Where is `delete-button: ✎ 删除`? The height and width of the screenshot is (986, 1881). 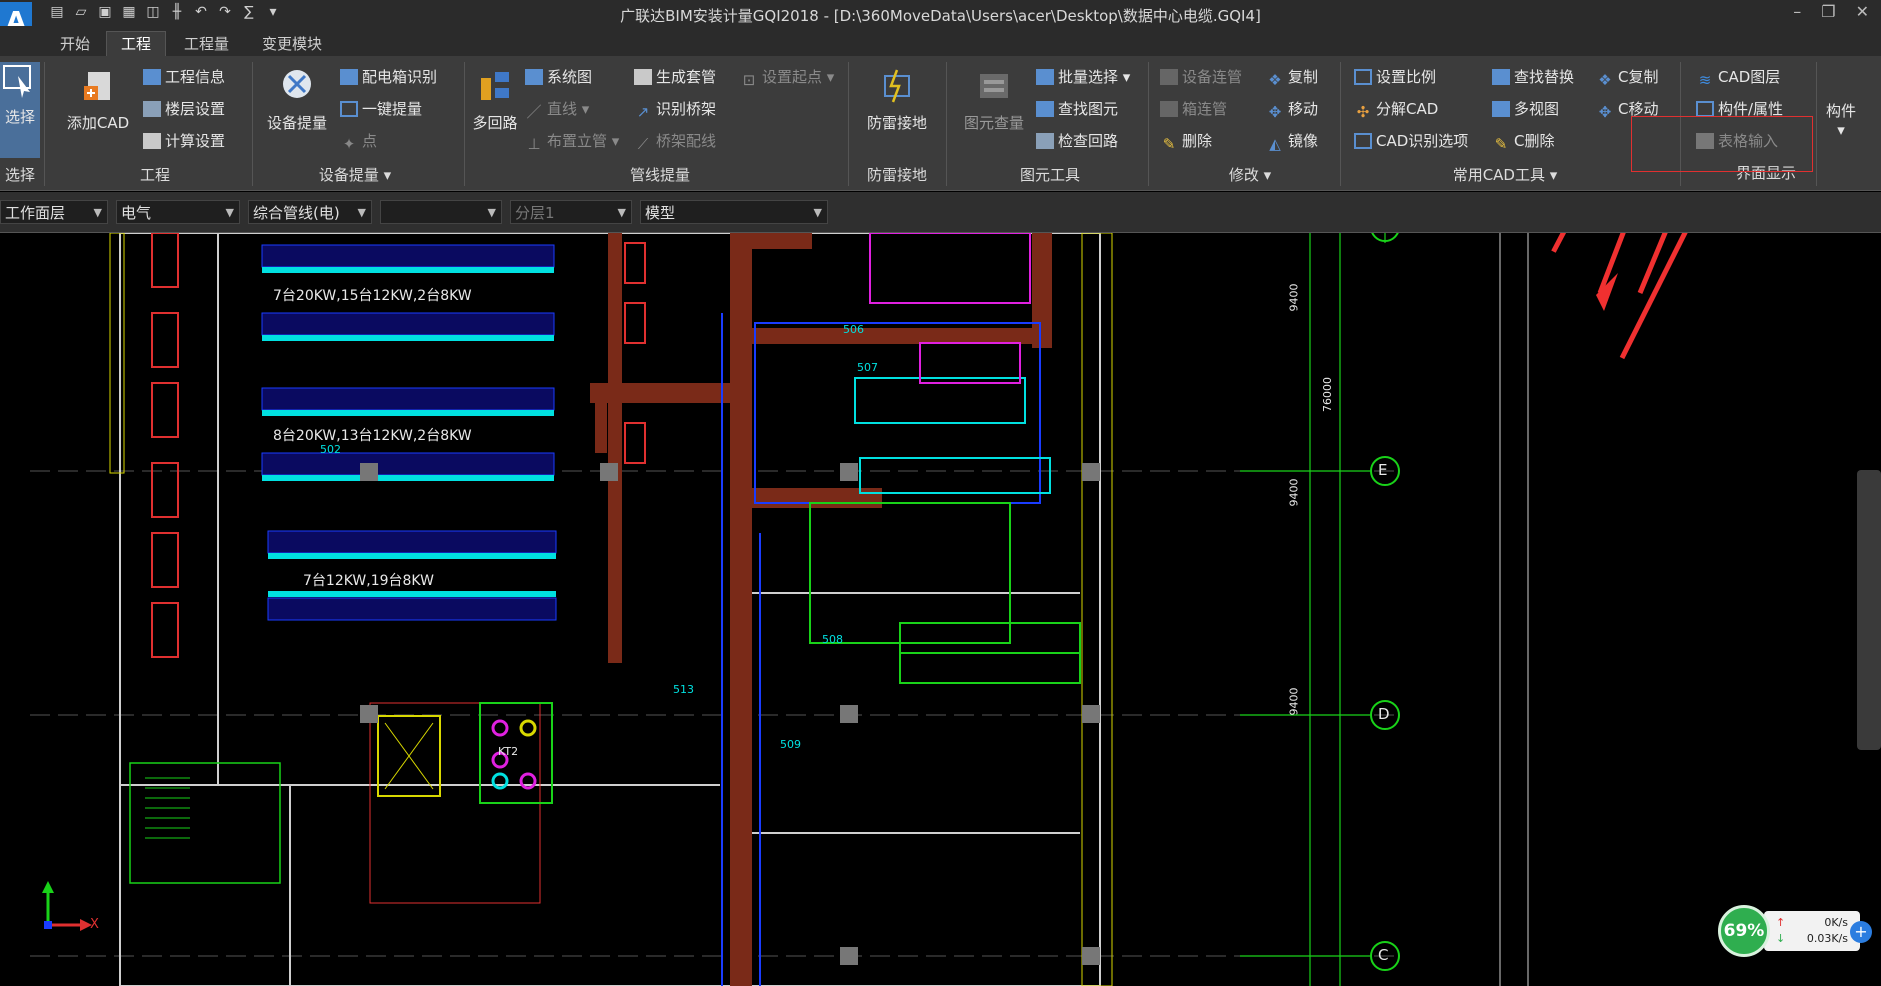
delete-button: ✎ 删除 is located at coordinates (1186, 141).